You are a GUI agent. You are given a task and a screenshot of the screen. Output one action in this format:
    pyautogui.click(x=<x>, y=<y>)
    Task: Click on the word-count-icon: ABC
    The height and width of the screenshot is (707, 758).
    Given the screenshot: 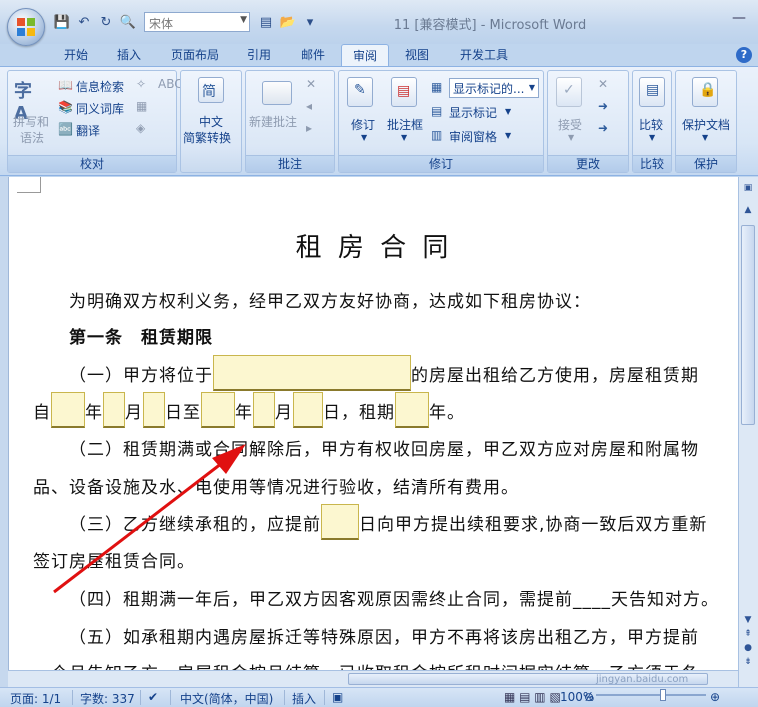 What is the action you would take?
    pyautogui.click(x=170, y=84)
    